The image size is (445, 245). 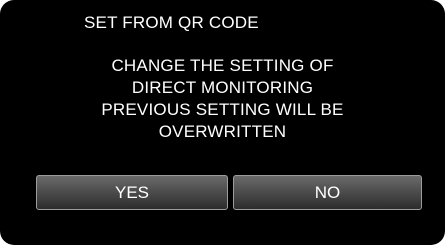 I want to click on message-line: CHANGE THE SETTING OF, so click(x=222, y=65).